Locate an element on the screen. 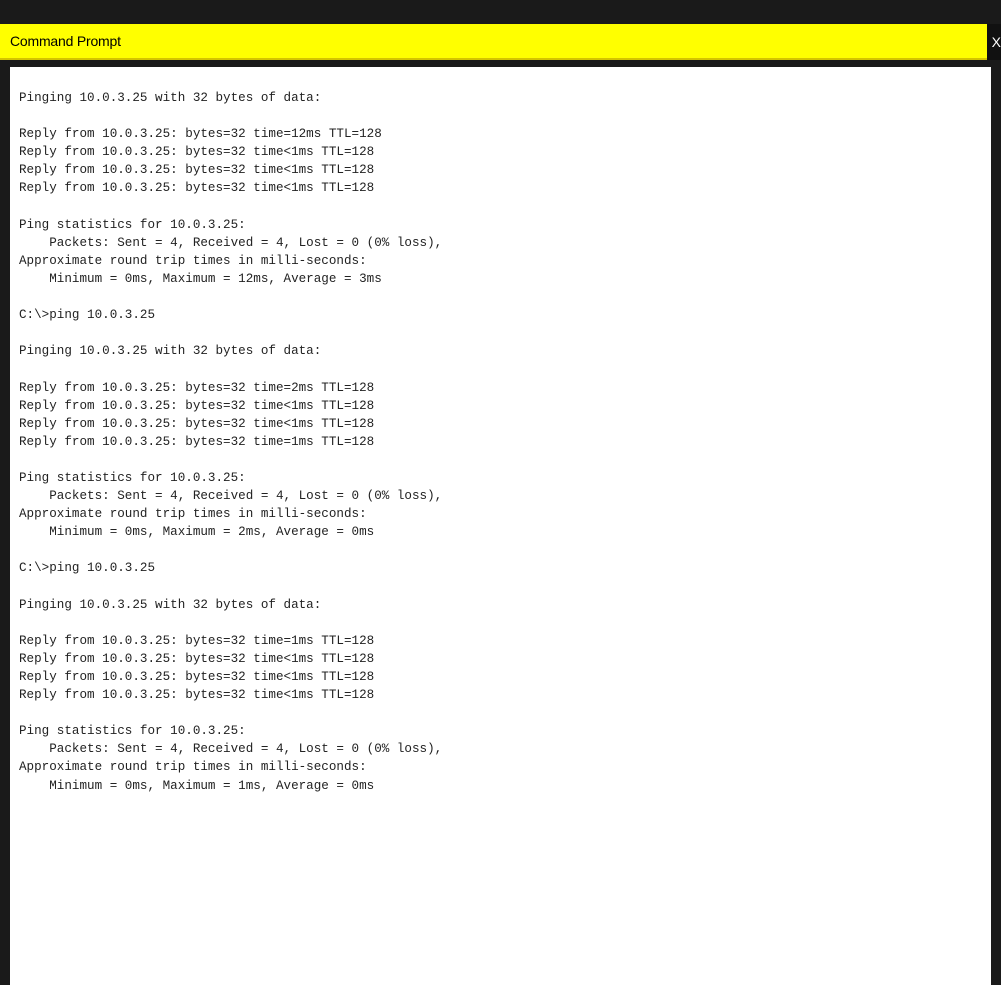 The height and width of the screenshot is (985, 1001). window-right-edge is located at coordinates (996, 526).